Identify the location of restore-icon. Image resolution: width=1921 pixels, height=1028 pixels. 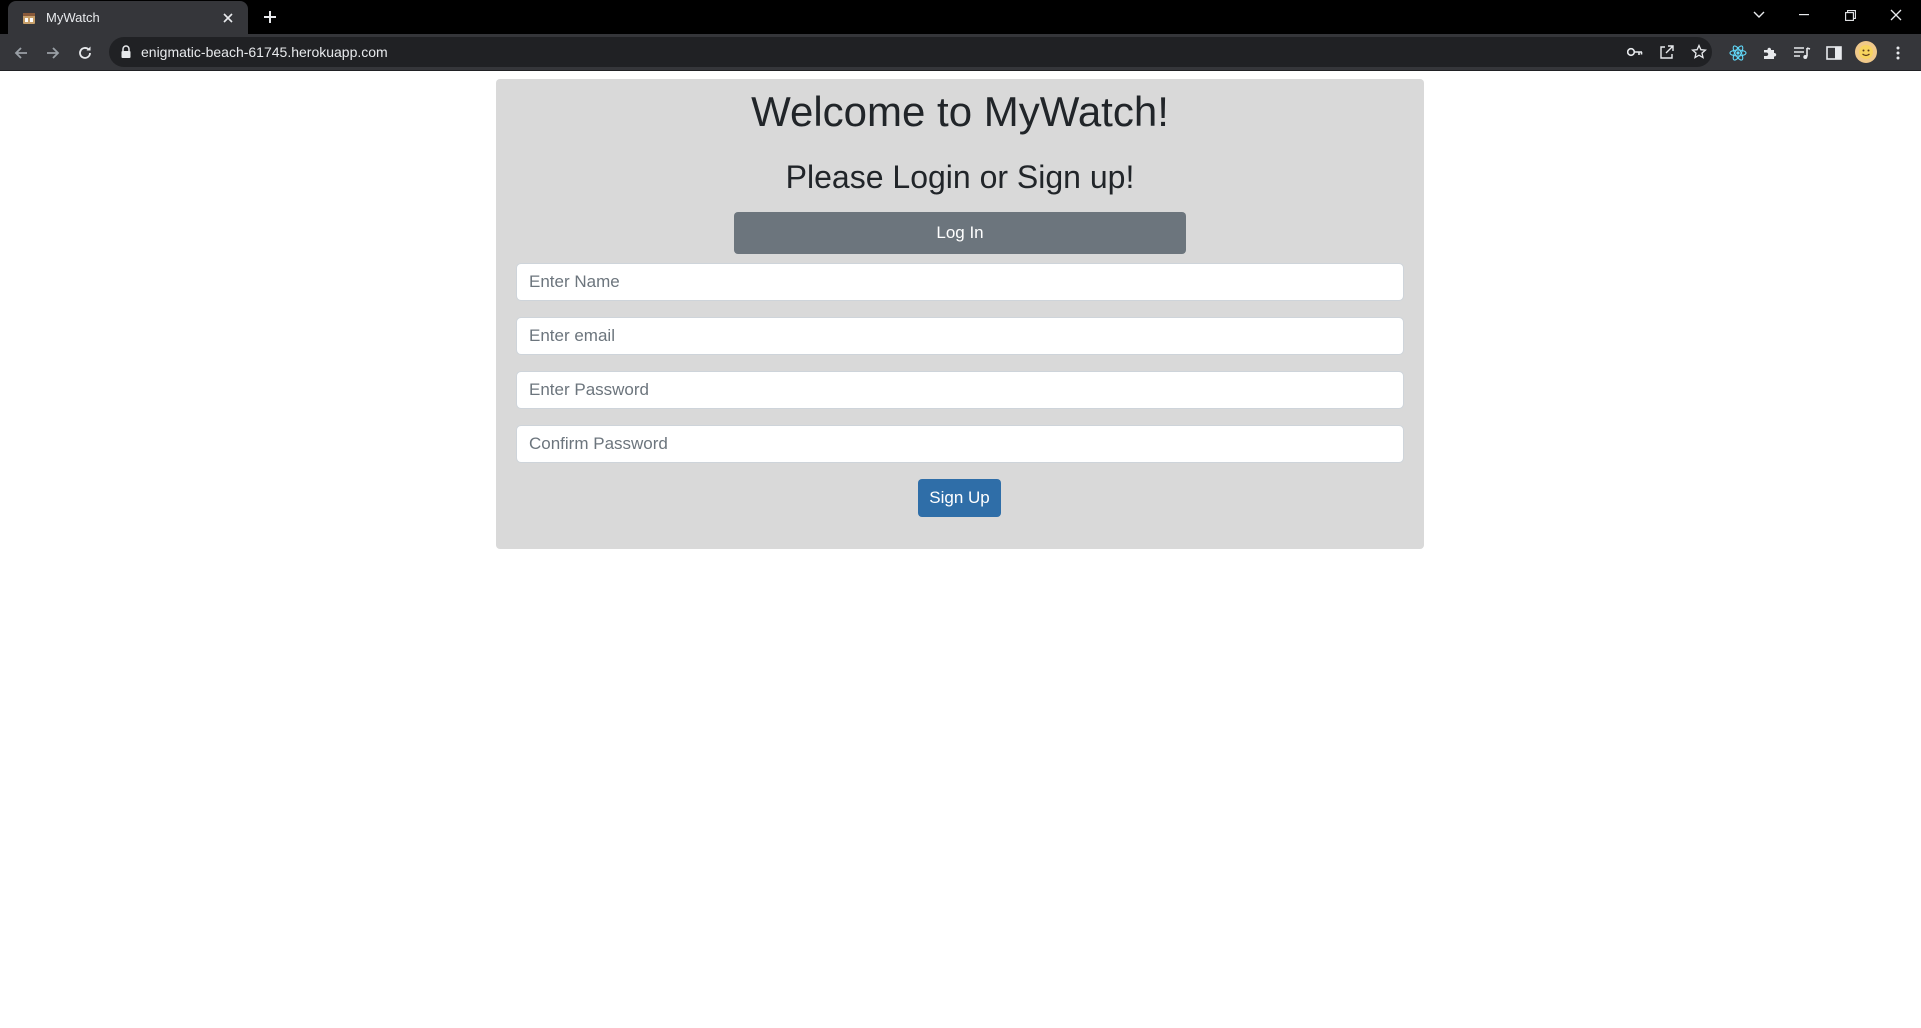
(1850, 15).